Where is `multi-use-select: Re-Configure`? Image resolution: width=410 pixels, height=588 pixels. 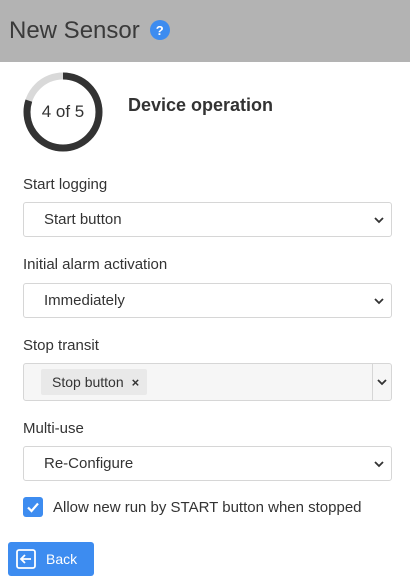 multi-use-select: Re-Configure is located at coordinates (207, 463).